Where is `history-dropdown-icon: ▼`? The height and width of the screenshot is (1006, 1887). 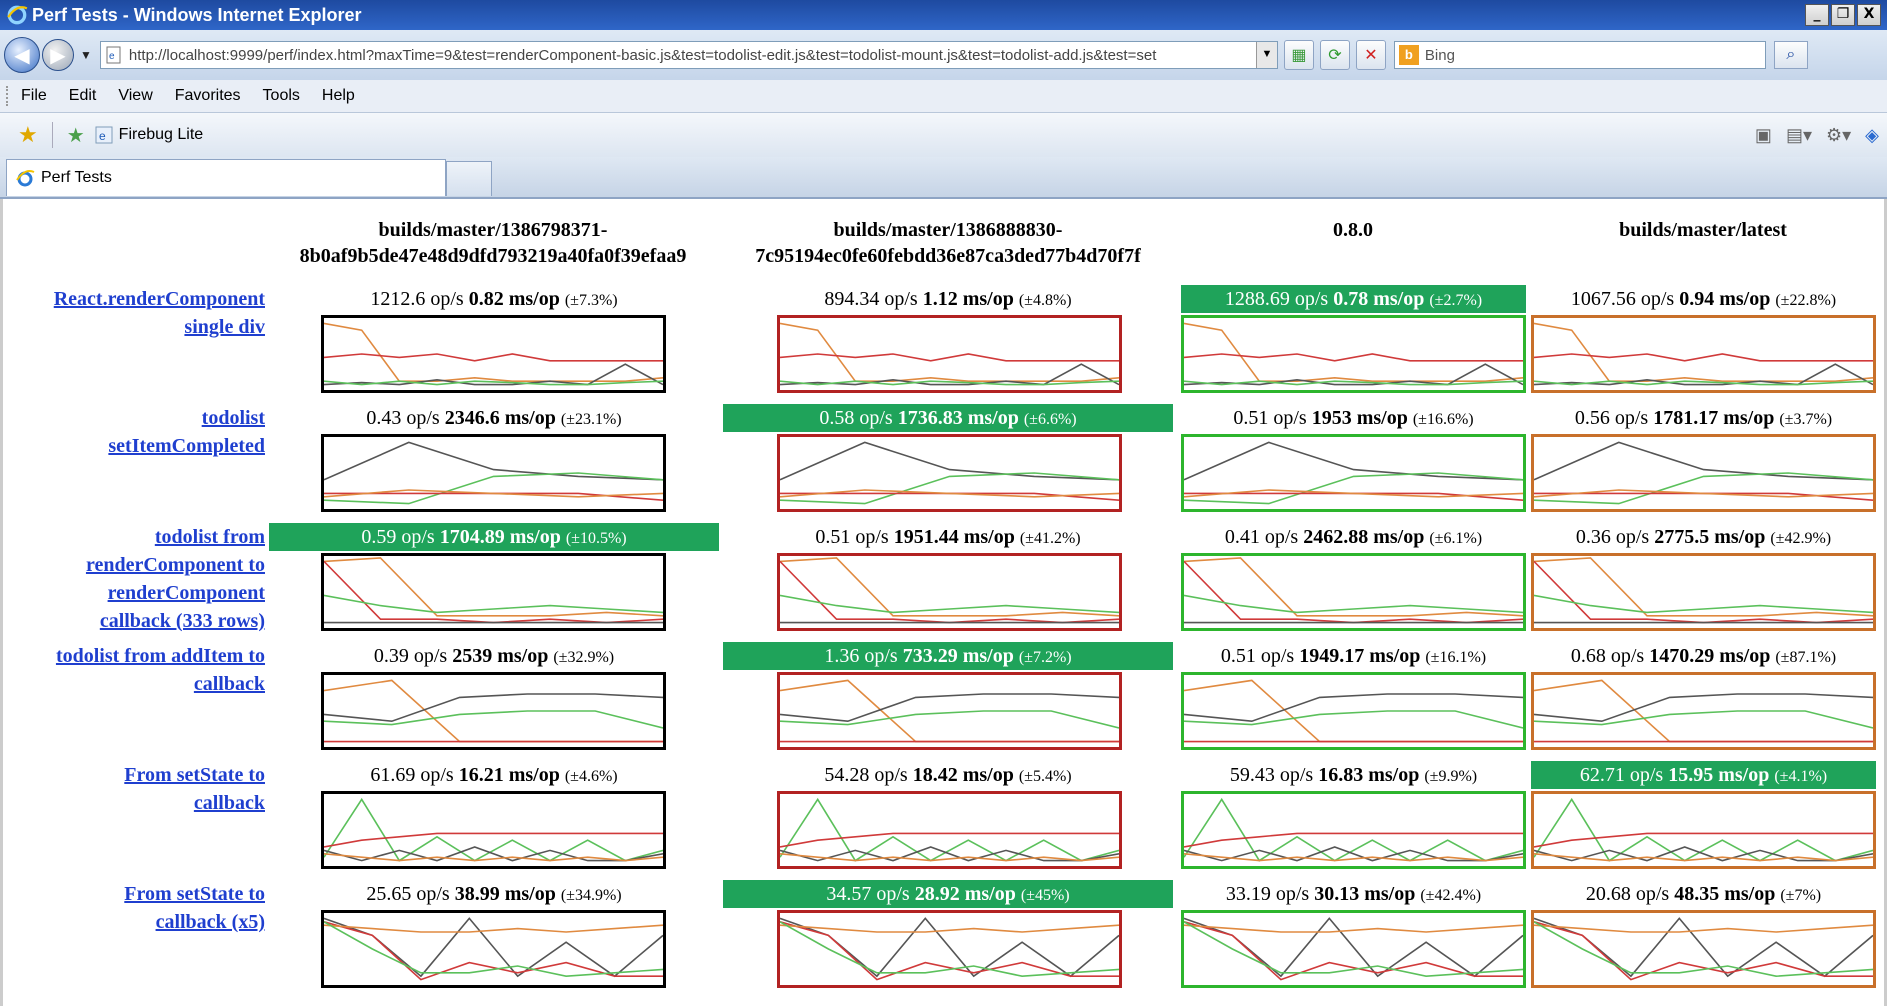
history-dropdown-icon: ▼ is located at coordinates (86, 55).